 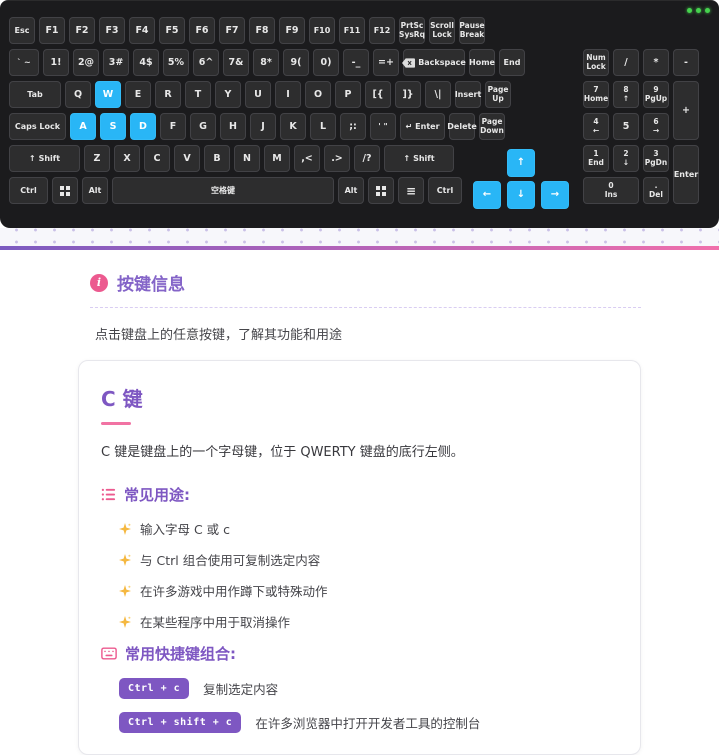 What do you see at coordinates (611, 190) in the screenshot?
I see `key-0: 0 Ins` at bounding box center [611, 190].